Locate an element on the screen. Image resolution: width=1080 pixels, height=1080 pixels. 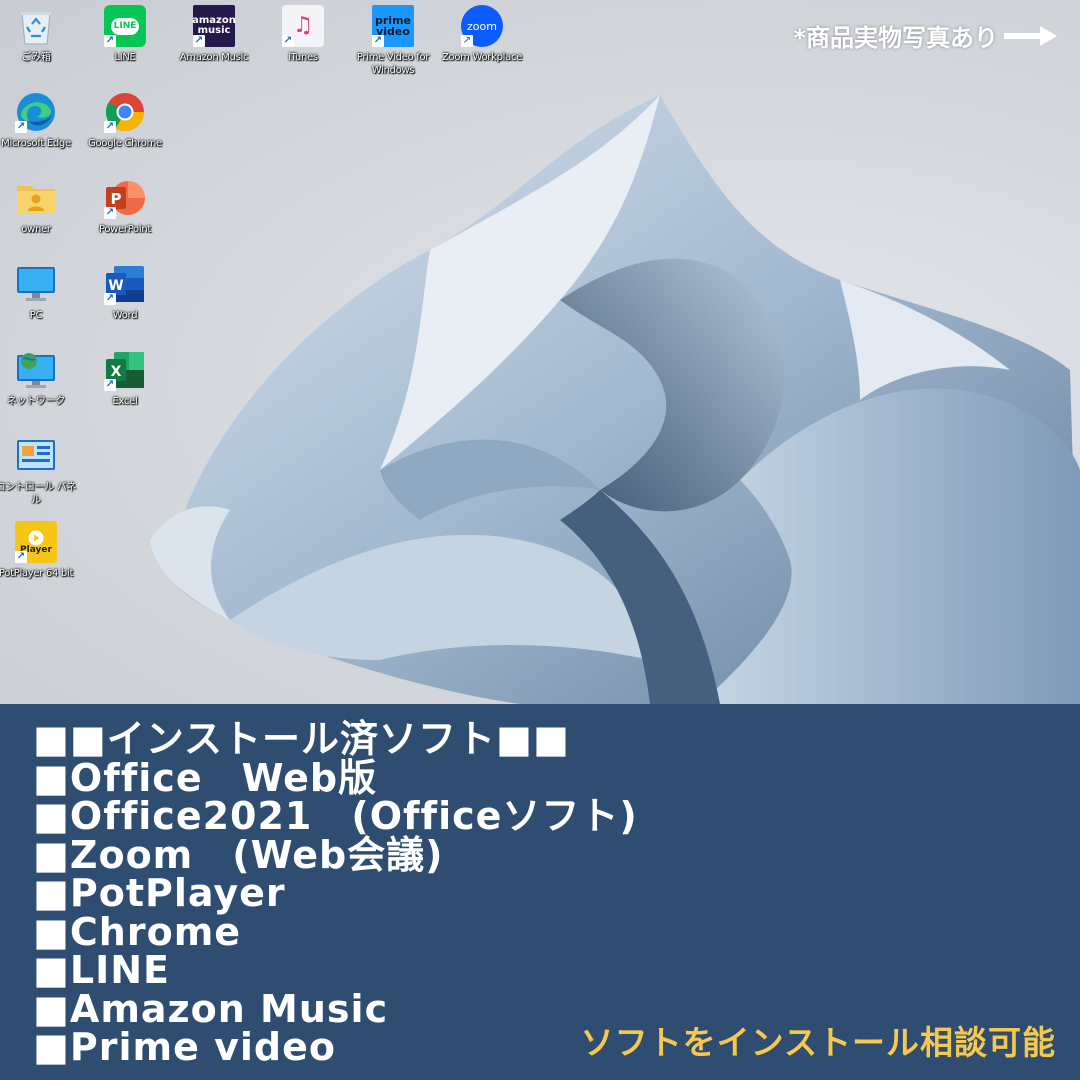
pc-icon is located at coordinates (36, 284).